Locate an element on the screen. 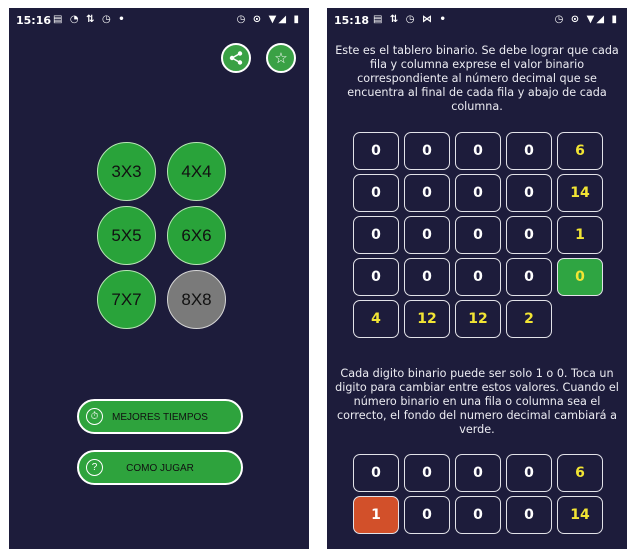  status-bar: 15:16 ▤ ◔ ⇅ ◷ • ◷ ⊙ ▼◢ ▮ is located at coordinates (159, 20).